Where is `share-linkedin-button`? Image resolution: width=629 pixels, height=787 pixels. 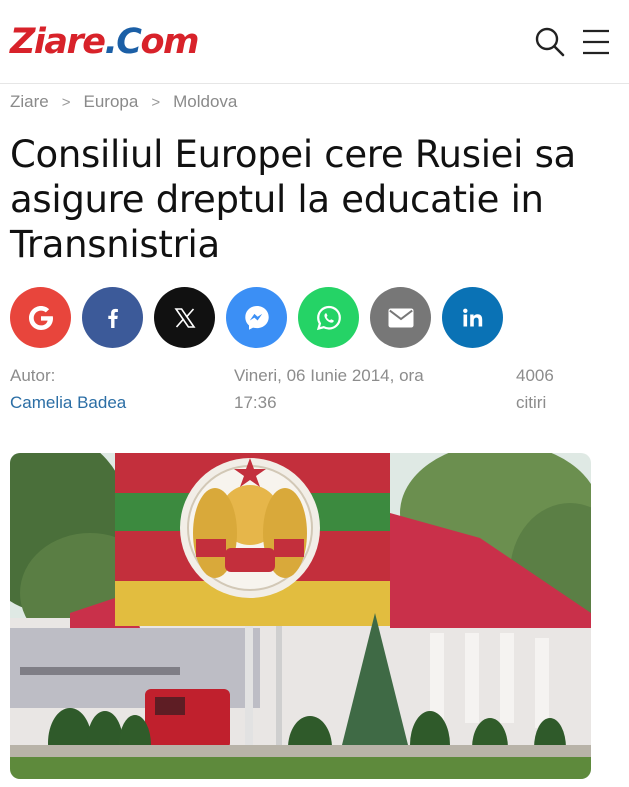 share-linkedin-button is located at coordinates (472, 317).